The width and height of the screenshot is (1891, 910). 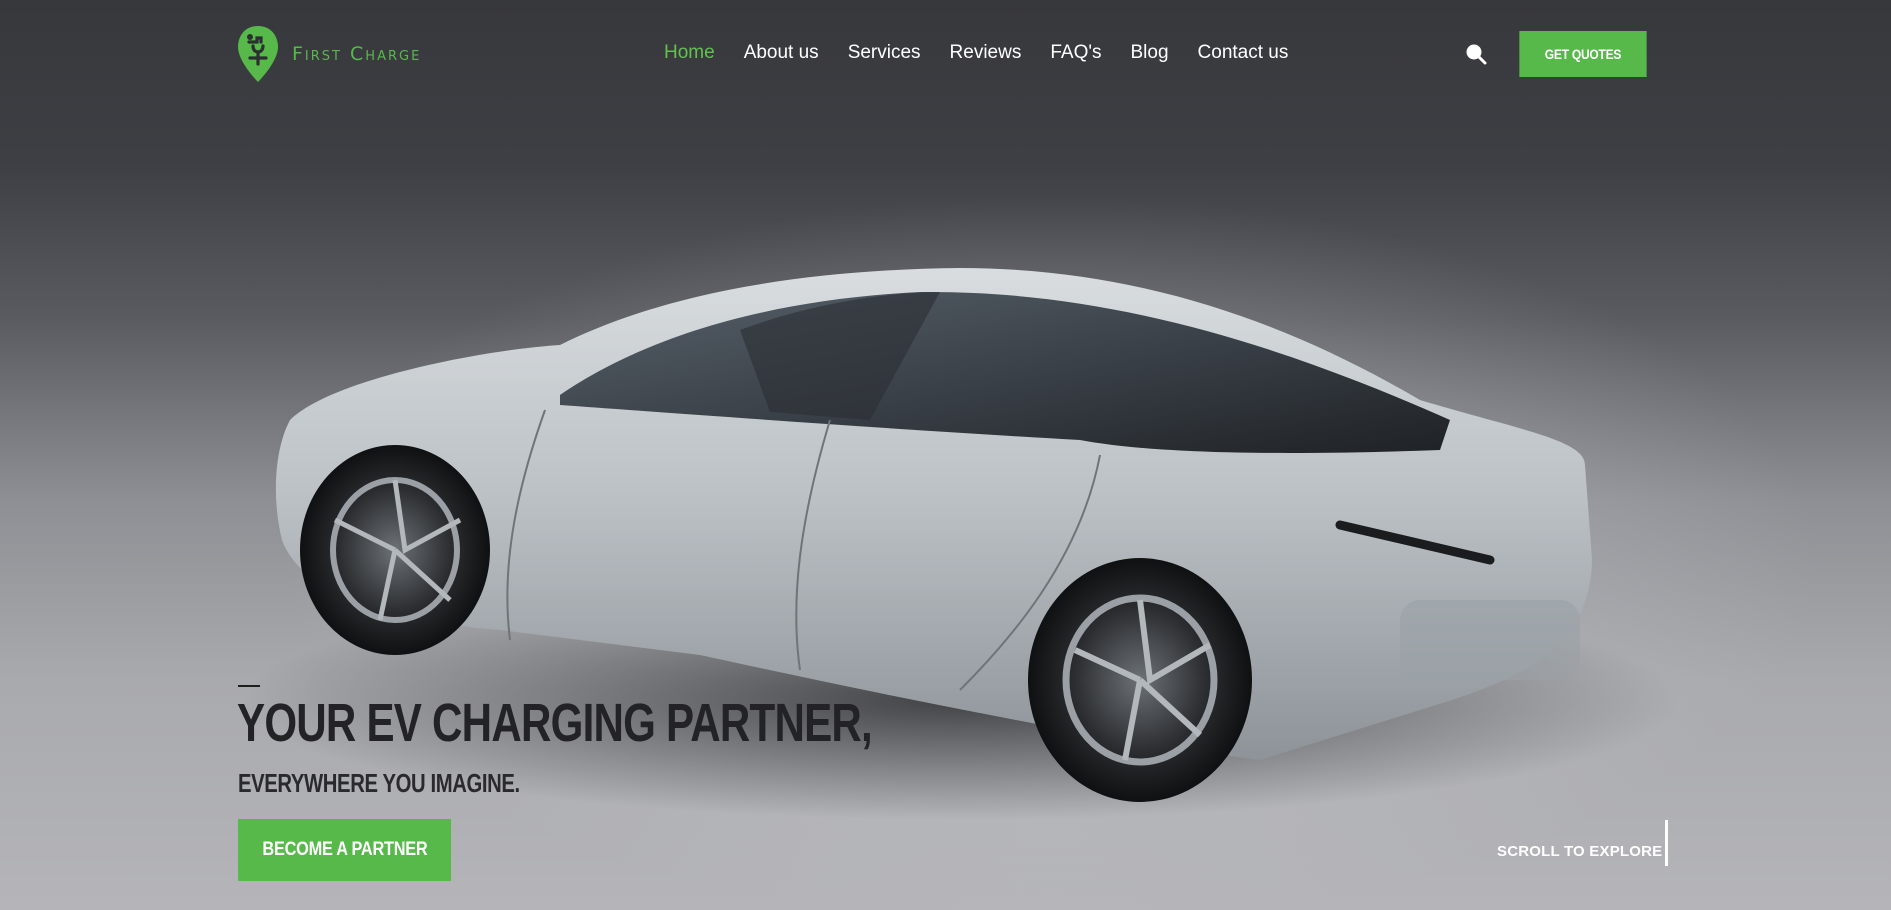 I want to click on become-partner-label: BECOME A PARTNER, so click(x=344, y=849).